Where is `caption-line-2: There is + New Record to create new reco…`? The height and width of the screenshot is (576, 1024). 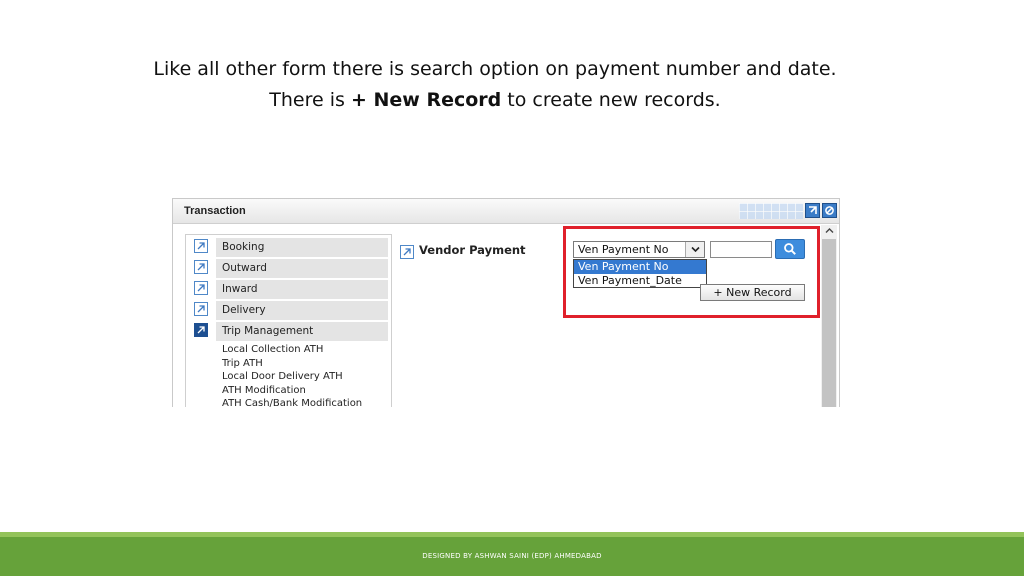 caption-line-2: There is + New Record to create new reco… is located at coordinates (495, 100).